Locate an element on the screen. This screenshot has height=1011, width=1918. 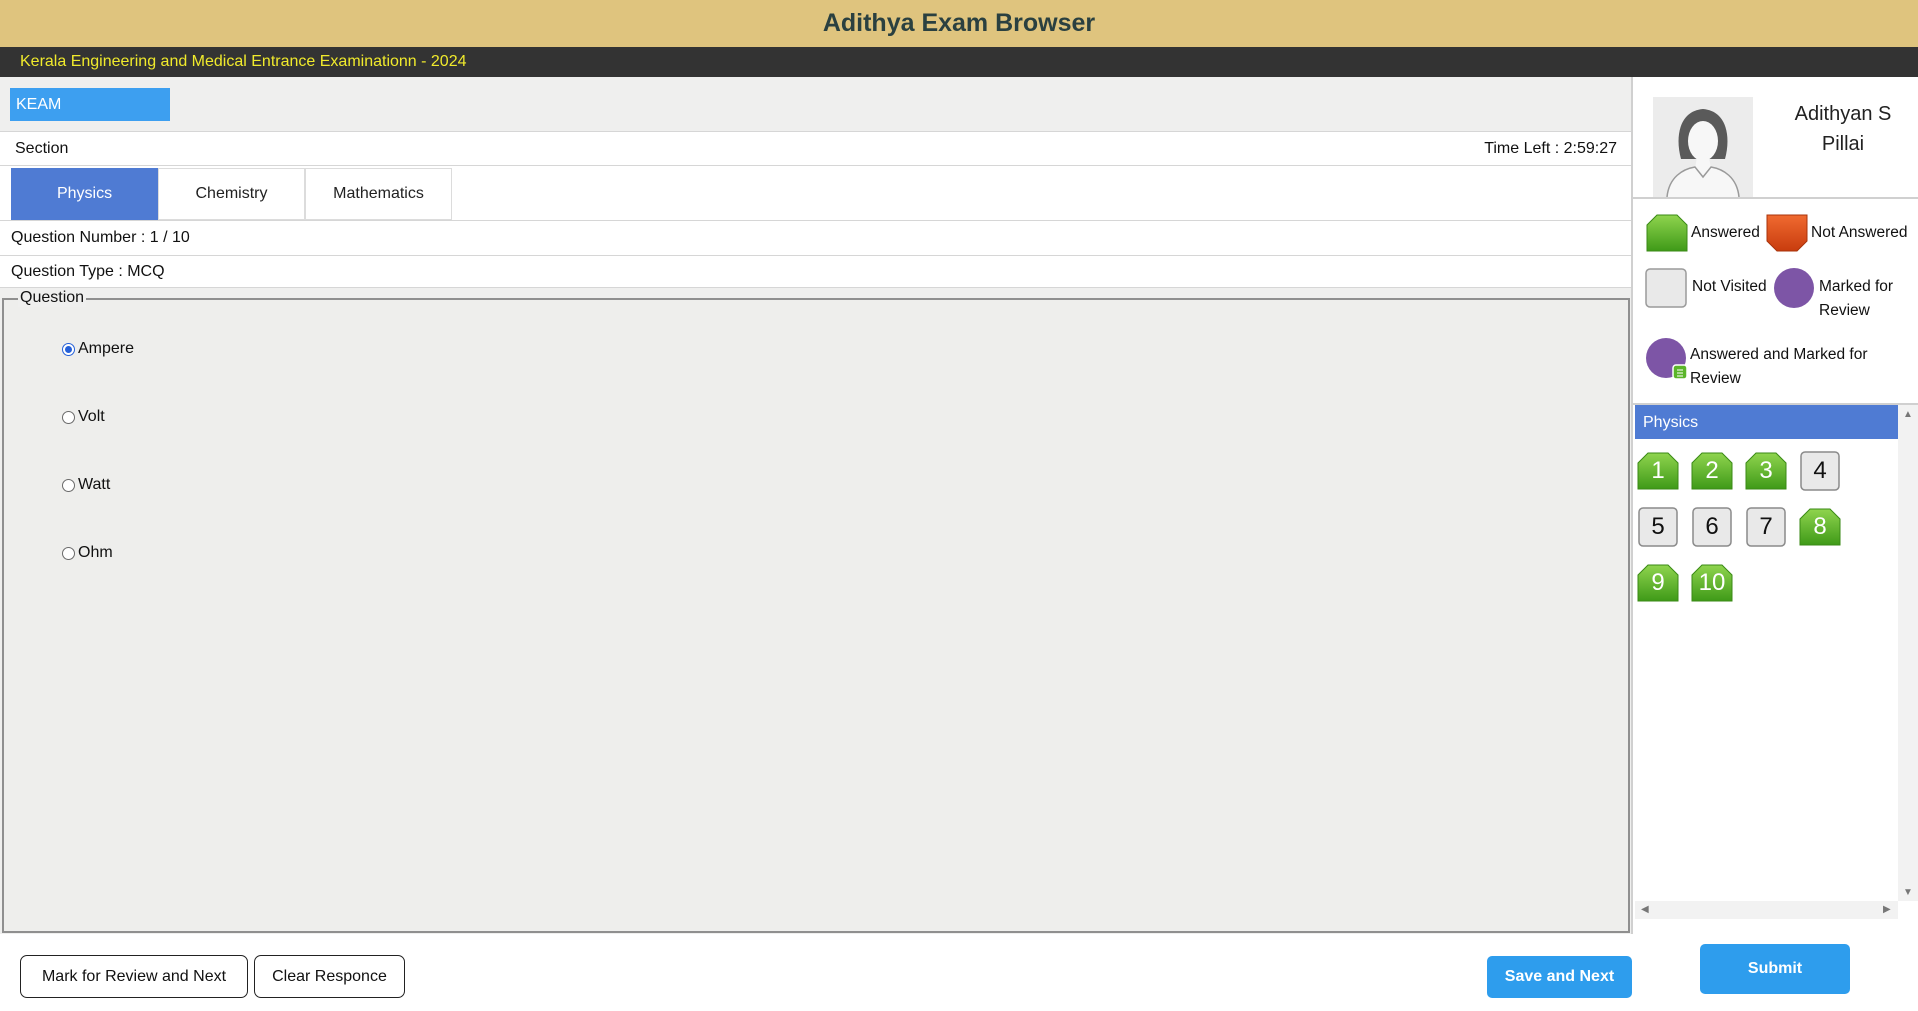
palette-question-number: 5 is located at coordinates (1658, 526).